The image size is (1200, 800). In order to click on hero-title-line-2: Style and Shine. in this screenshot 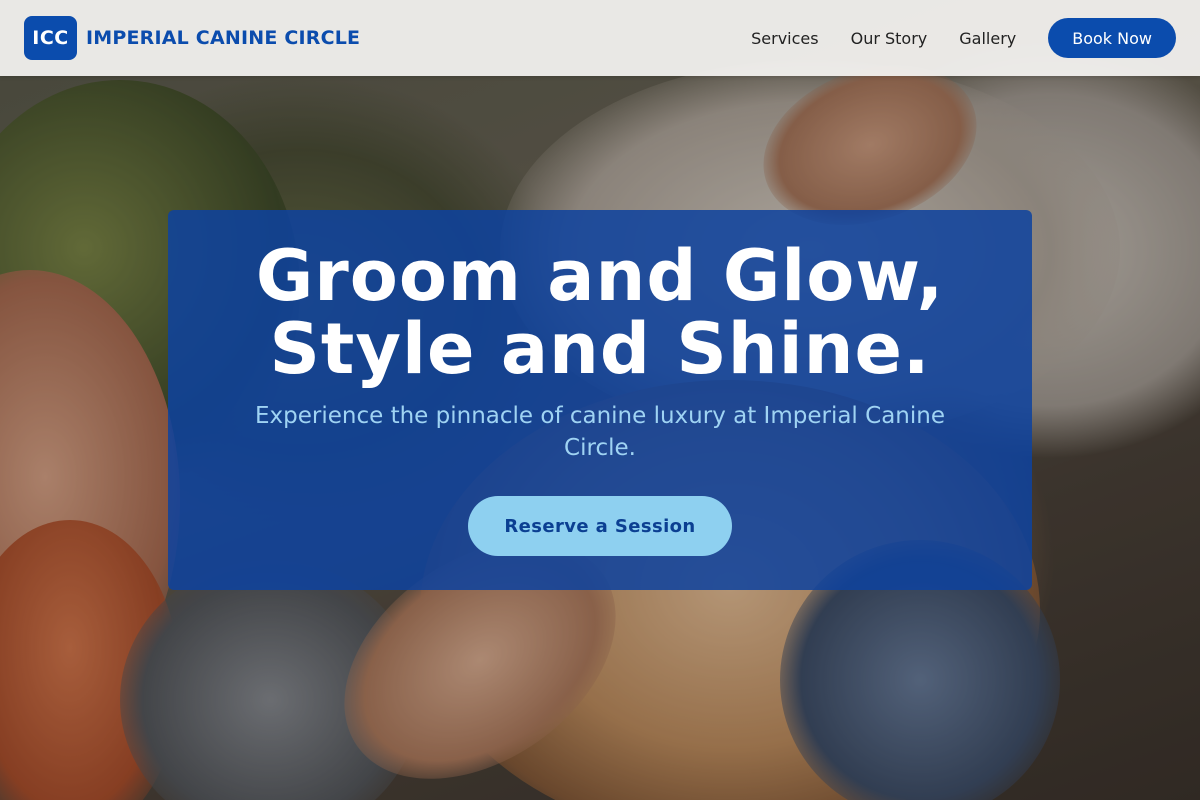, I will do `click(600, 349)`.